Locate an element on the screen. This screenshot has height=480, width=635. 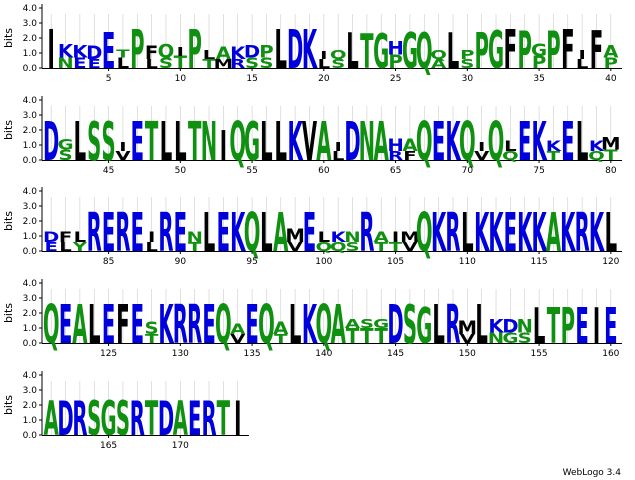
x-tick-label: 95 is located at coordinates (251, 262).